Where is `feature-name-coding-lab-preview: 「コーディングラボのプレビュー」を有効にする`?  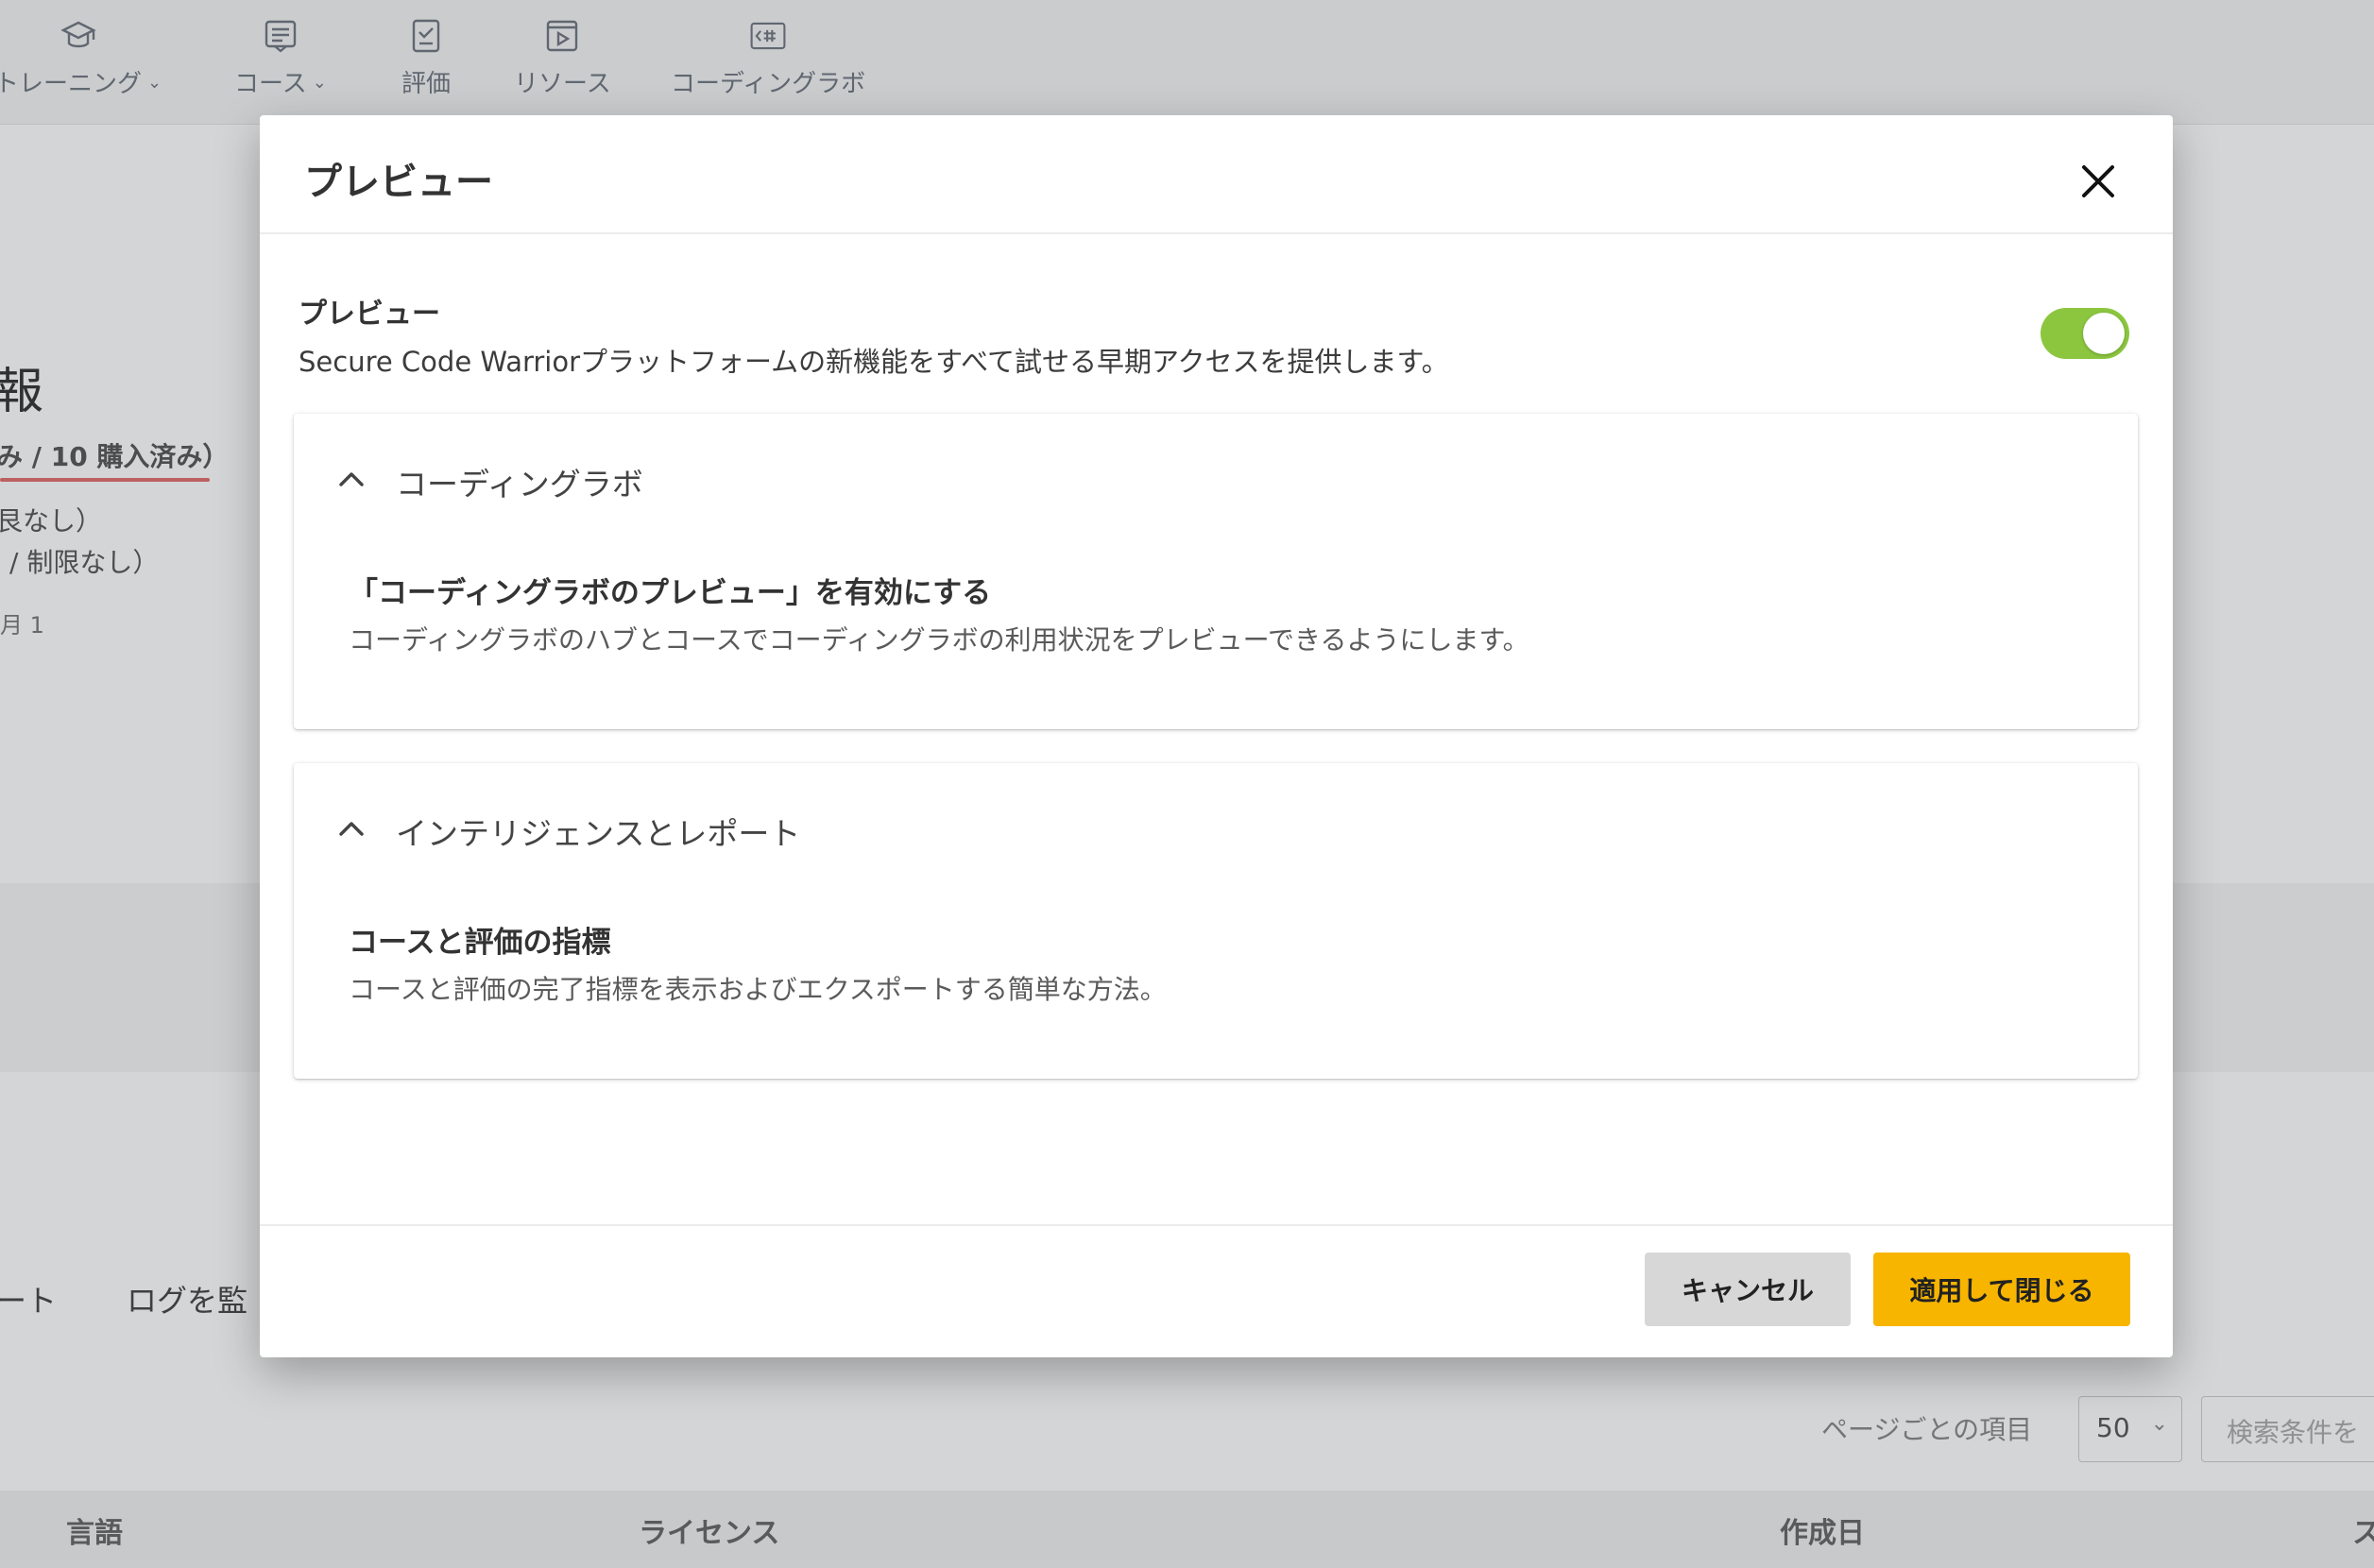 feature-name-coding-lab-preview: 「コーディングラボのプレビュー」を有効にする is located at coordinates (670, 593).